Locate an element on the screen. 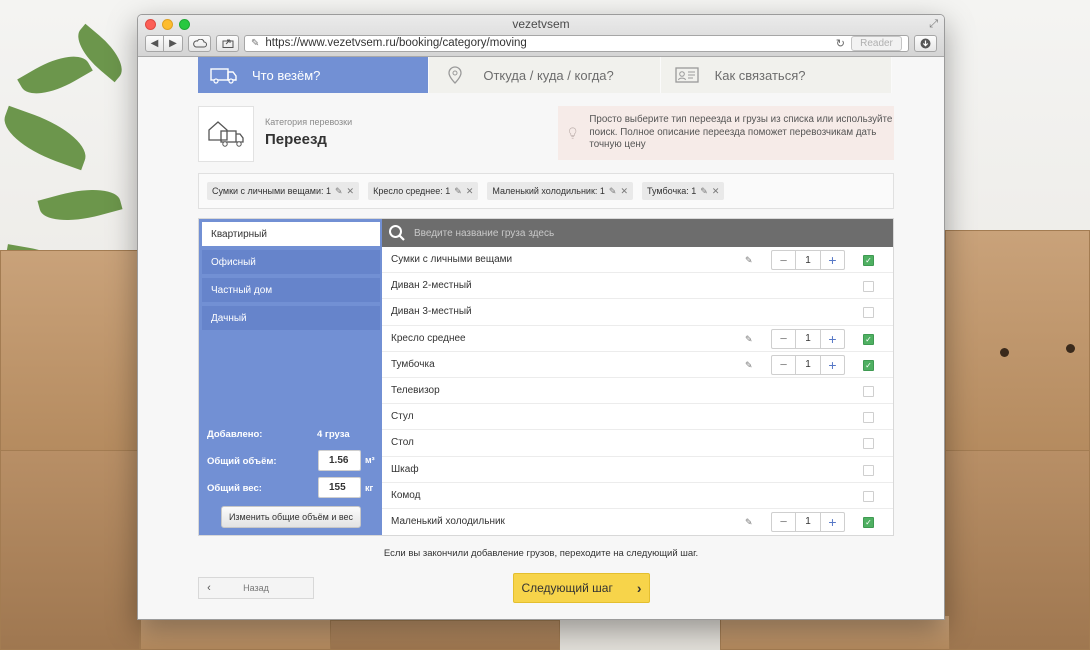 The height and width of the screenshot is (650, 1090). item-name: Телевизор is located at coordinates (415, 391).